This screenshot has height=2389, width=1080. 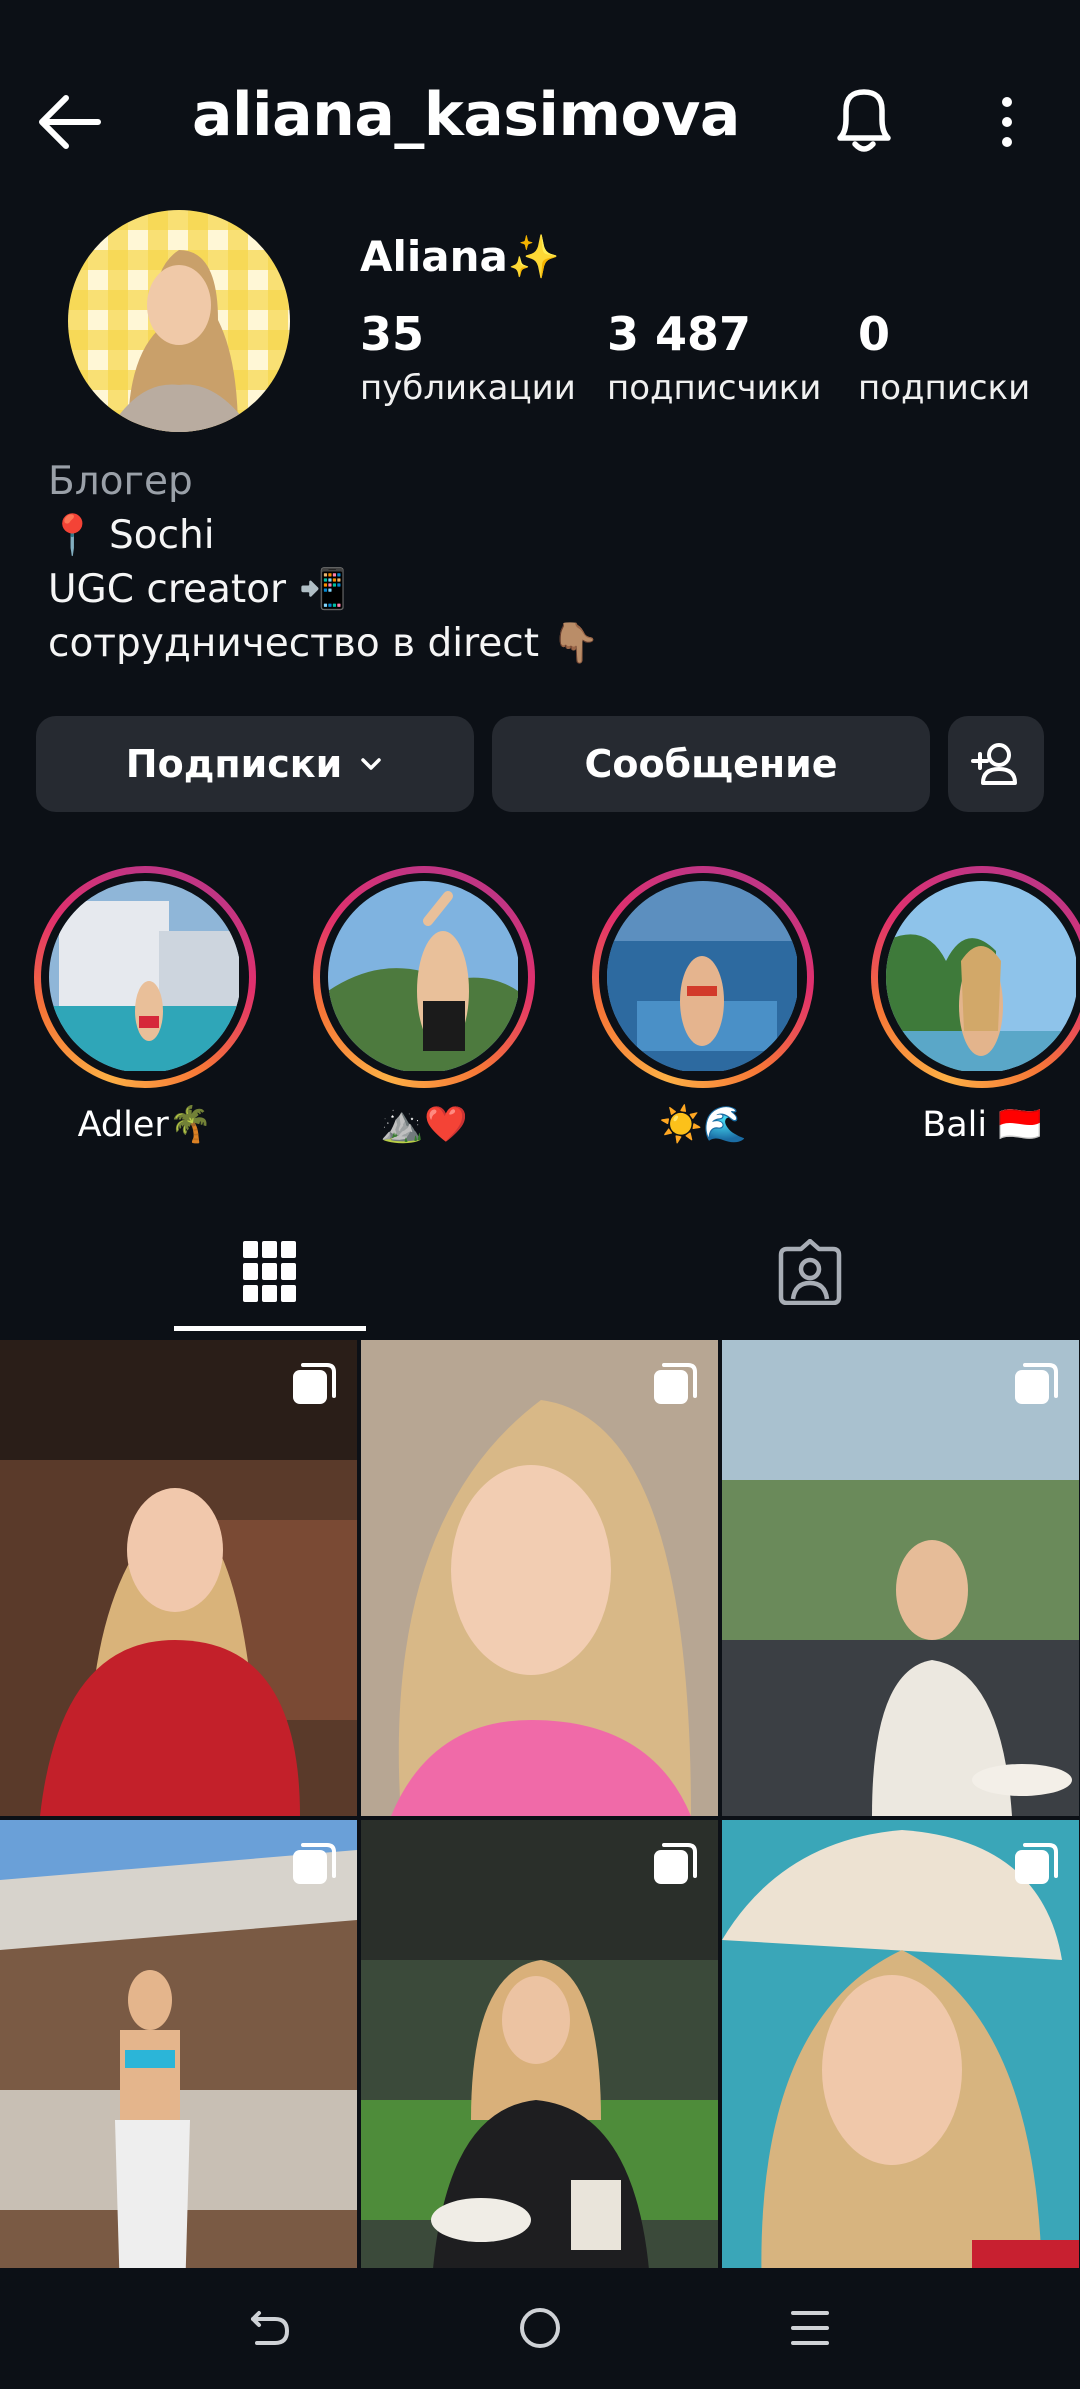 I want to click on notifications-button, so click(x=864, y=120).